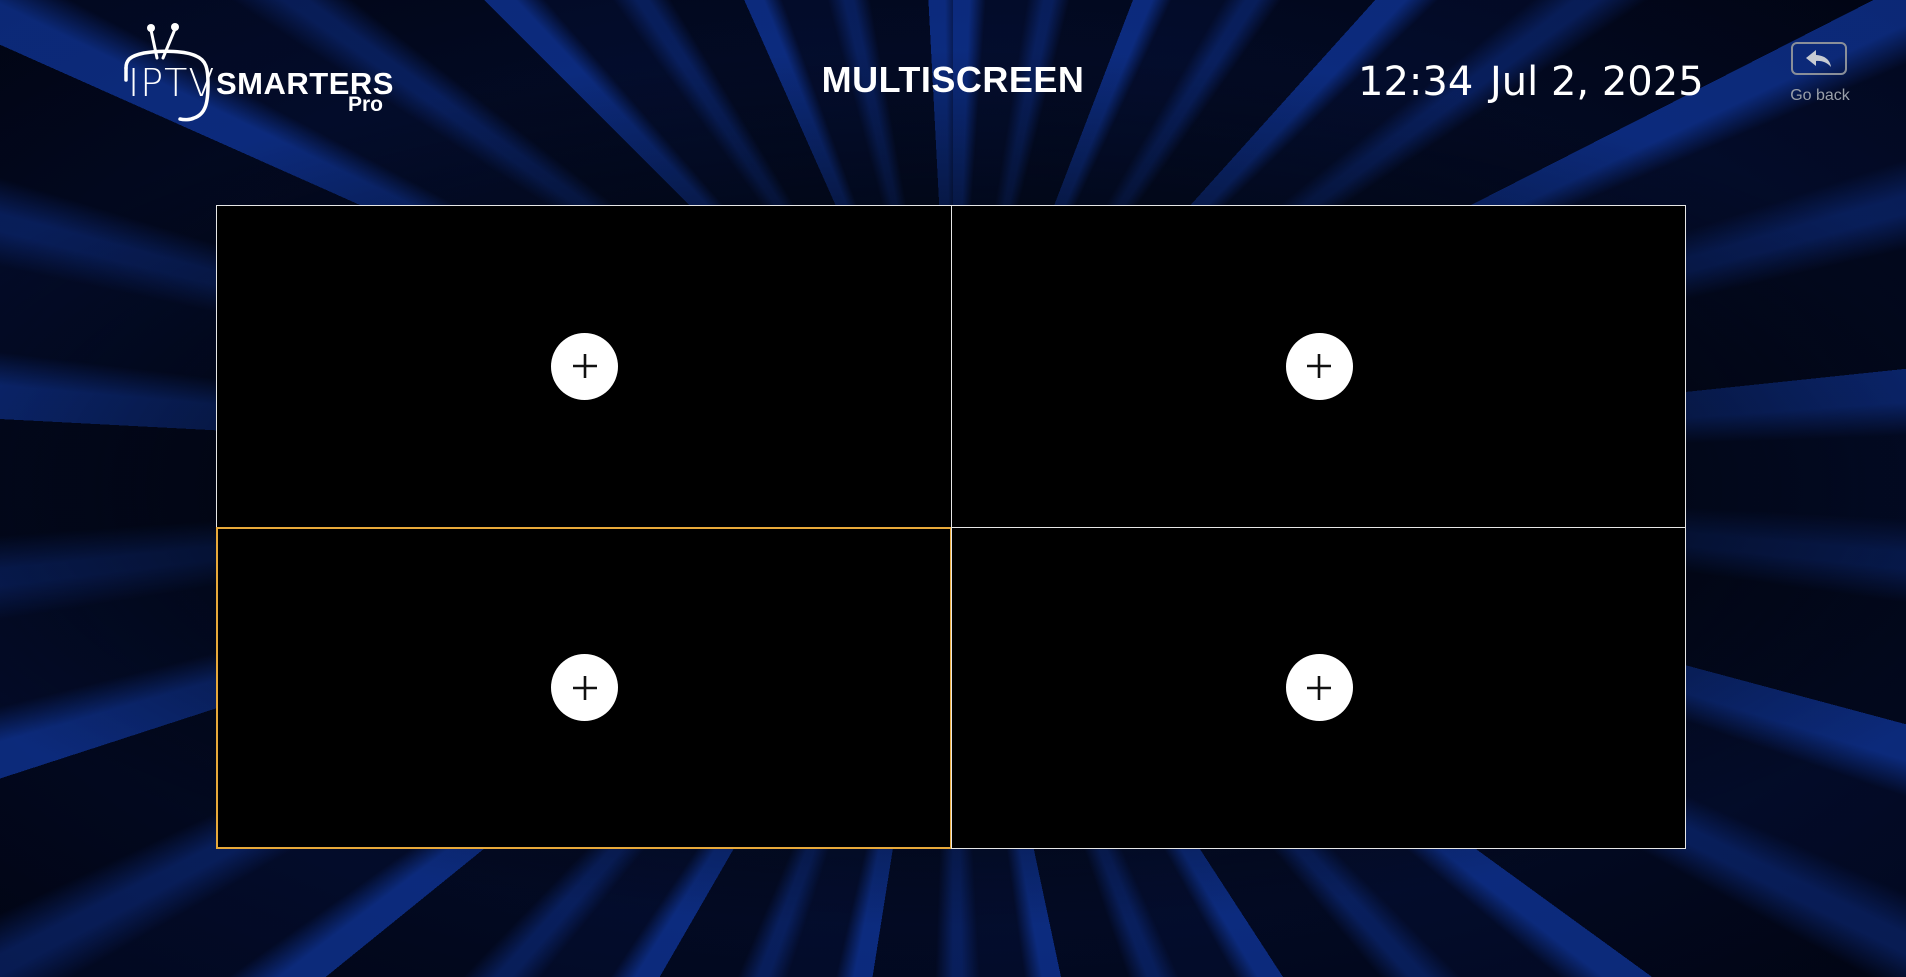 The image size is (1906, 977). Describe the element at coordinates (1820, 77) in the screenshot. I see `go-back-button: Go back` at that location.